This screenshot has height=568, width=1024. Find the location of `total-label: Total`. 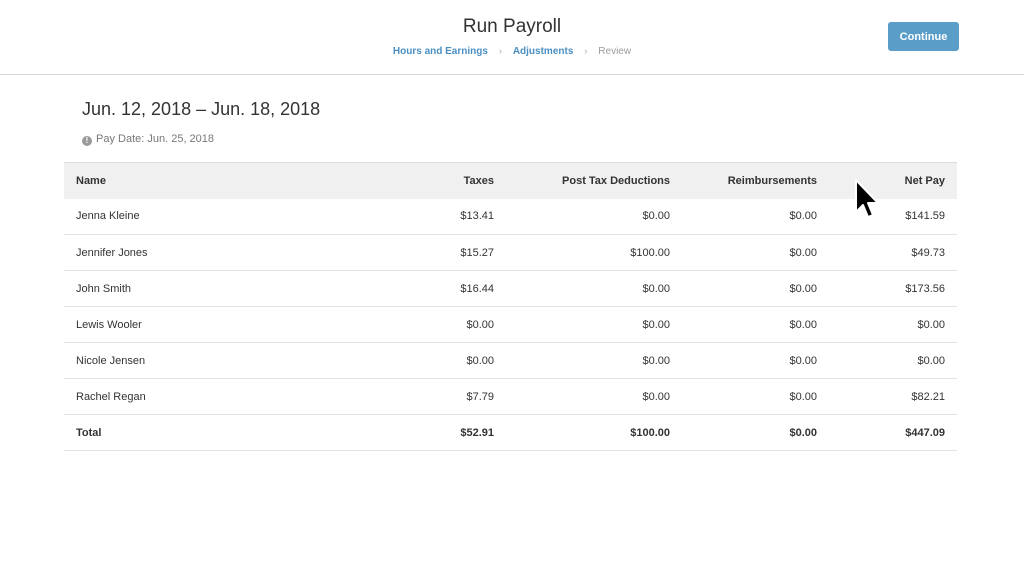

total-label: Total is located at coordinates (214, 432).